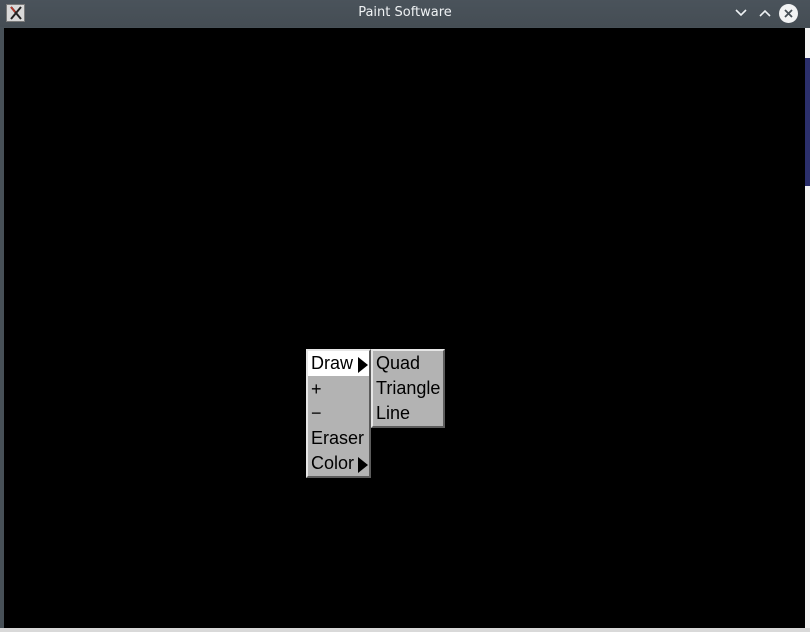 The width and height of the screenshot is (810, 632). I want to click on menu-item-label: Eraser, so click(338, 438).